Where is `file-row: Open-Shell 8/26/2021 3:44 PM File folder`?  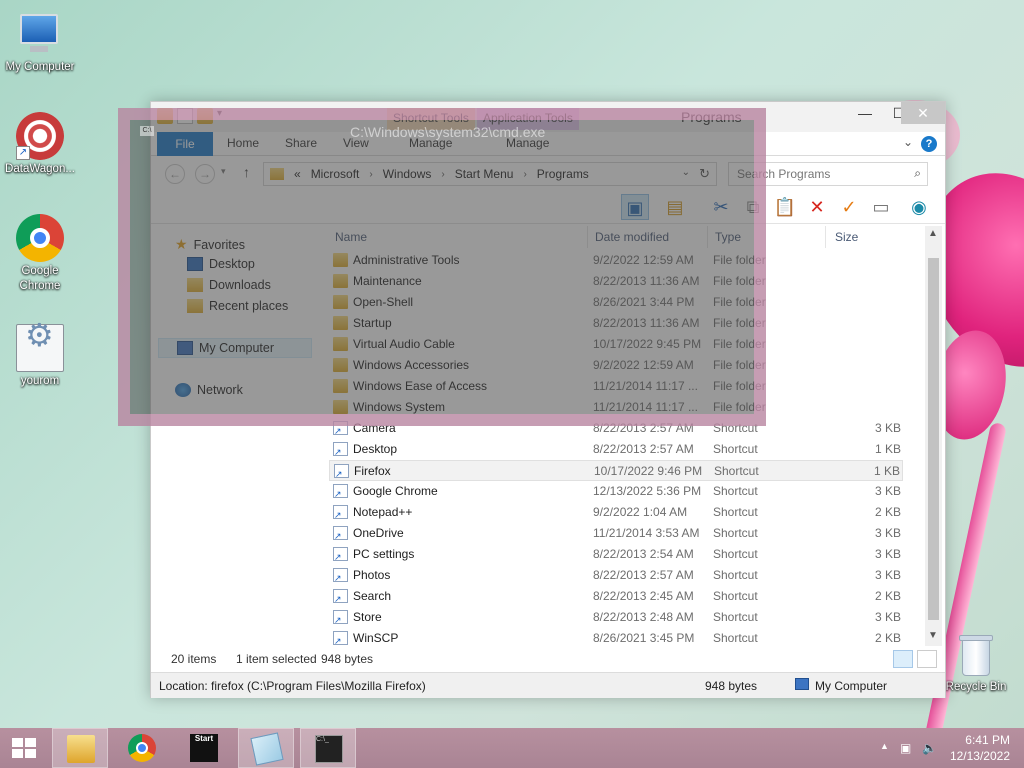 file-row: Open-Shell 8/26/2021 3:44 PM File folder is located at coordinates (616, 302).